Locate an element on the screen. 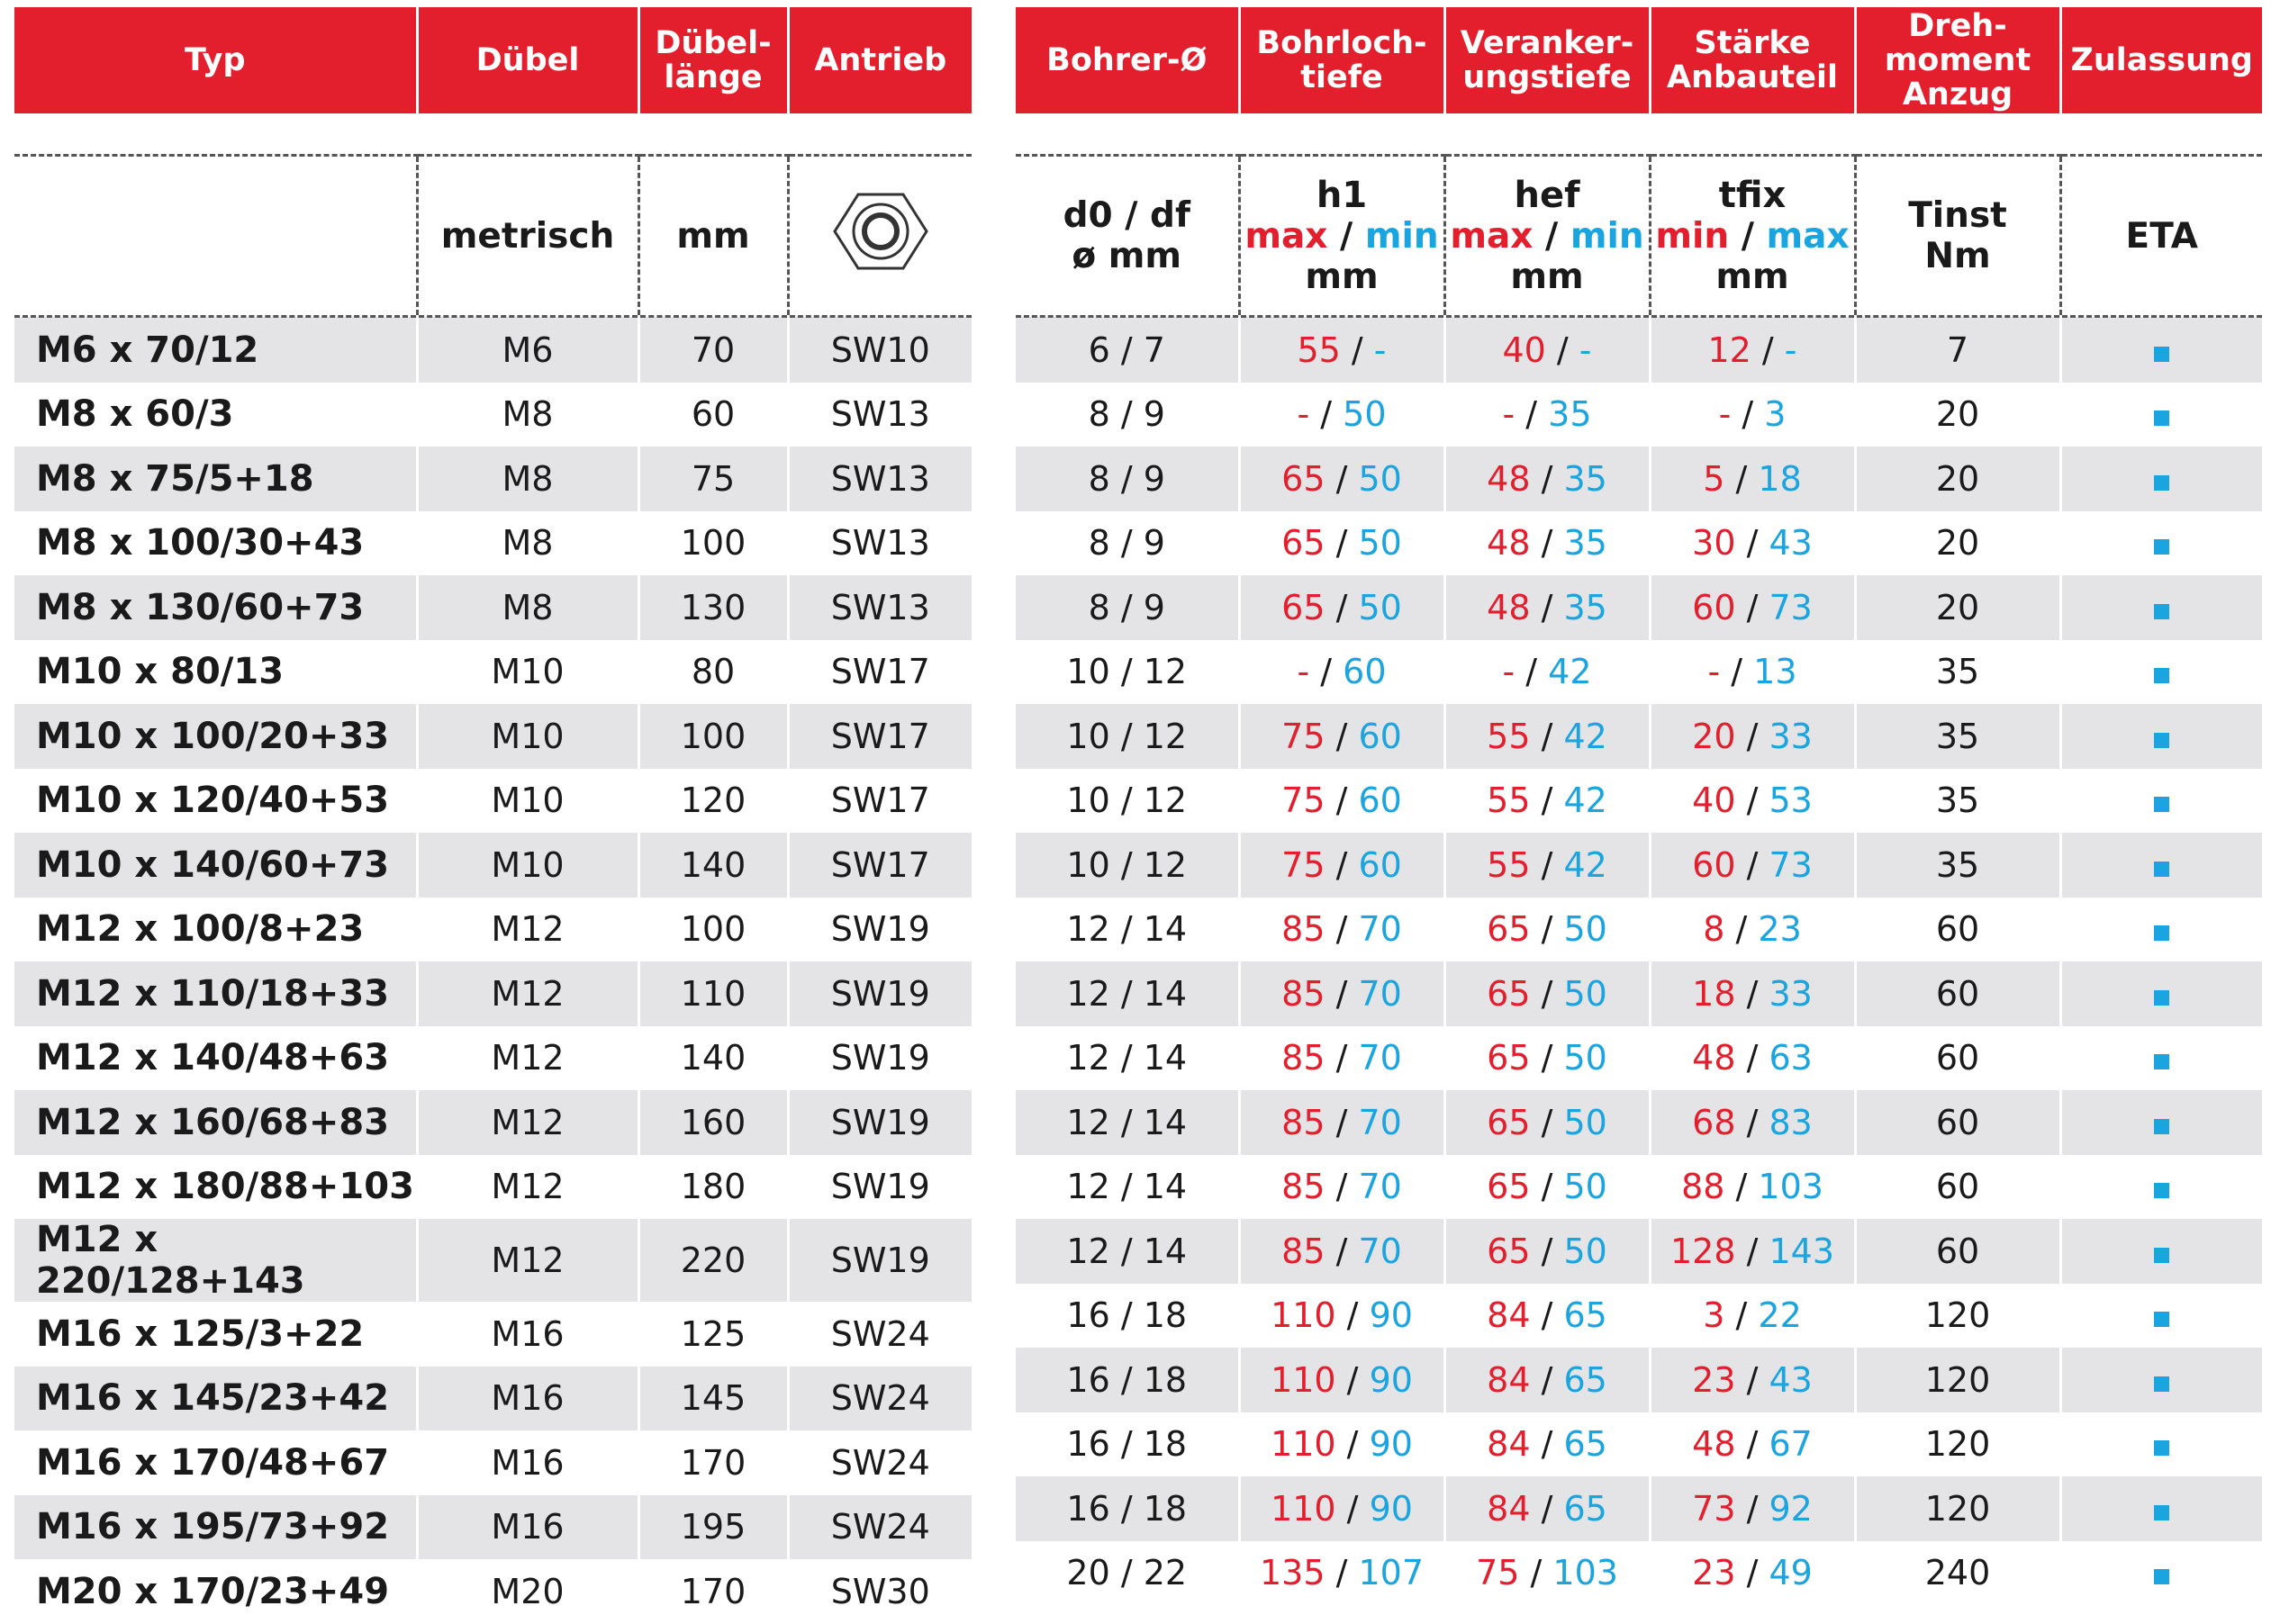 This screenshot has width=2280, height=1624. cell-duebel: M10 is located at coordinates (528, 865).